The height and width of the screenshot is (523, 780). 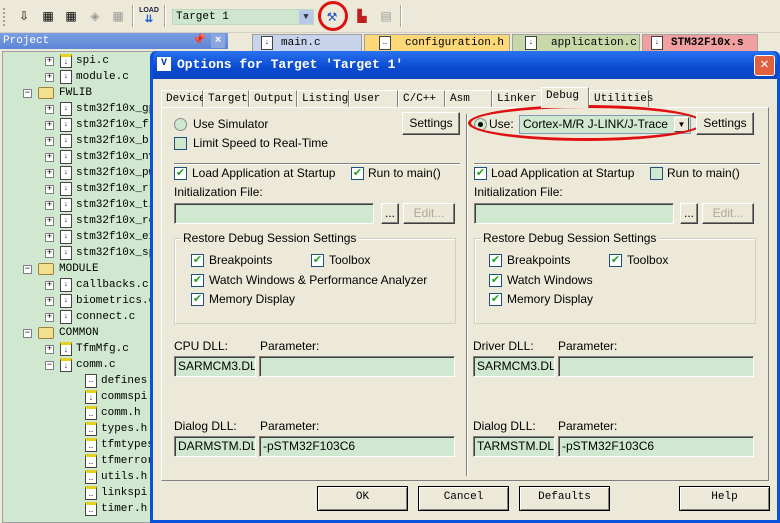 What do you see at coordinates (323, 99) in the screenshot?
I see `tab-listing: Listing` at bounding box center [323, 99].